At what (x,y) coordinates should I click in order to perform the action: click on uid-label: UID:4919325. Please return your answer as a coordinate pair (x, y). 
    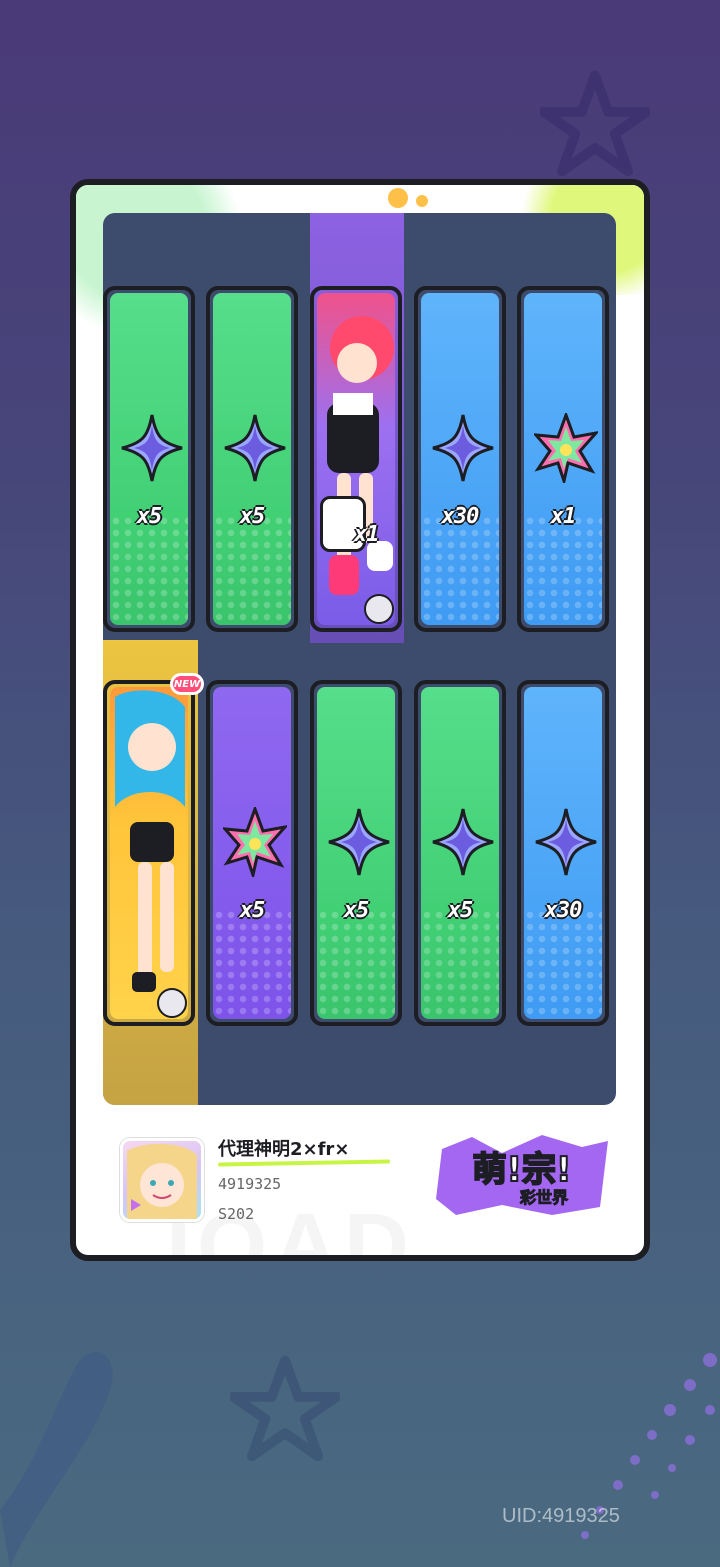
    Looking at the image, I should click on (561, 1516).